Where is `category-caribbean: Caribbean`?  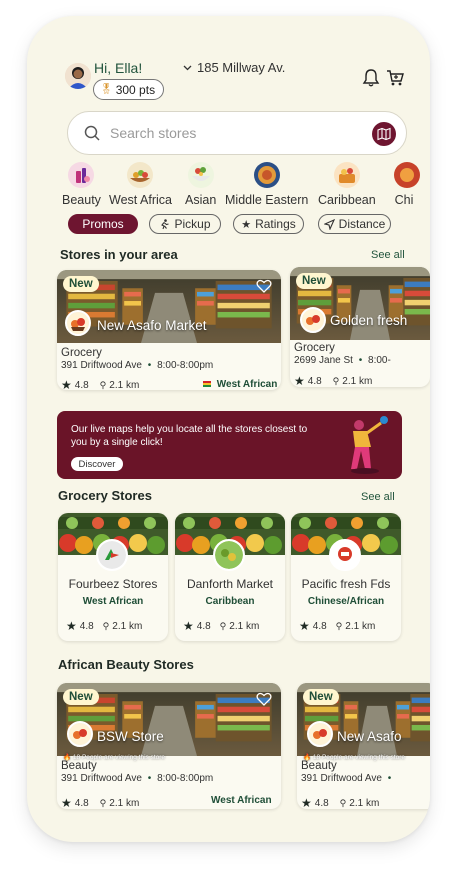
category-caribbean: Caribbean is located at coordinates (347, 184).